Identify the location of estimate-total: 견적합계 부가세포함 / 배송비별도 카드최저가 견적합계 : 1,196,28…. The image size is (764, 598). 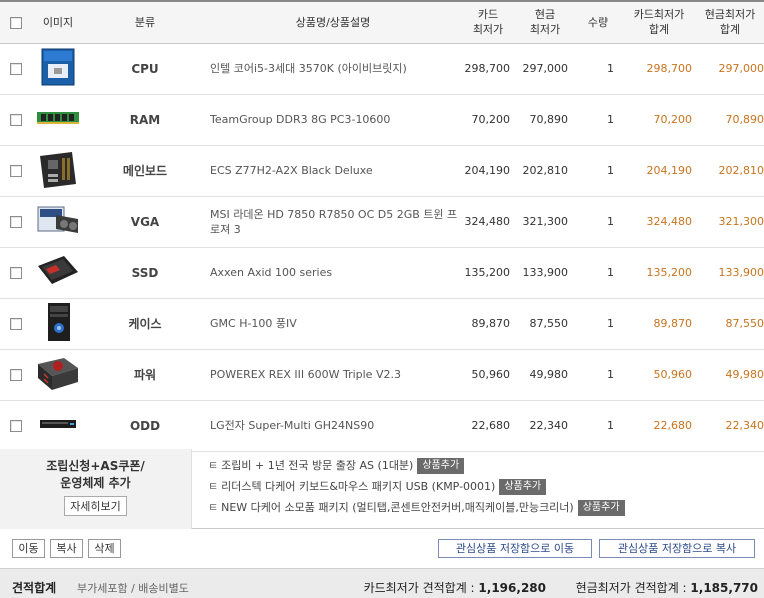
(382, 583).